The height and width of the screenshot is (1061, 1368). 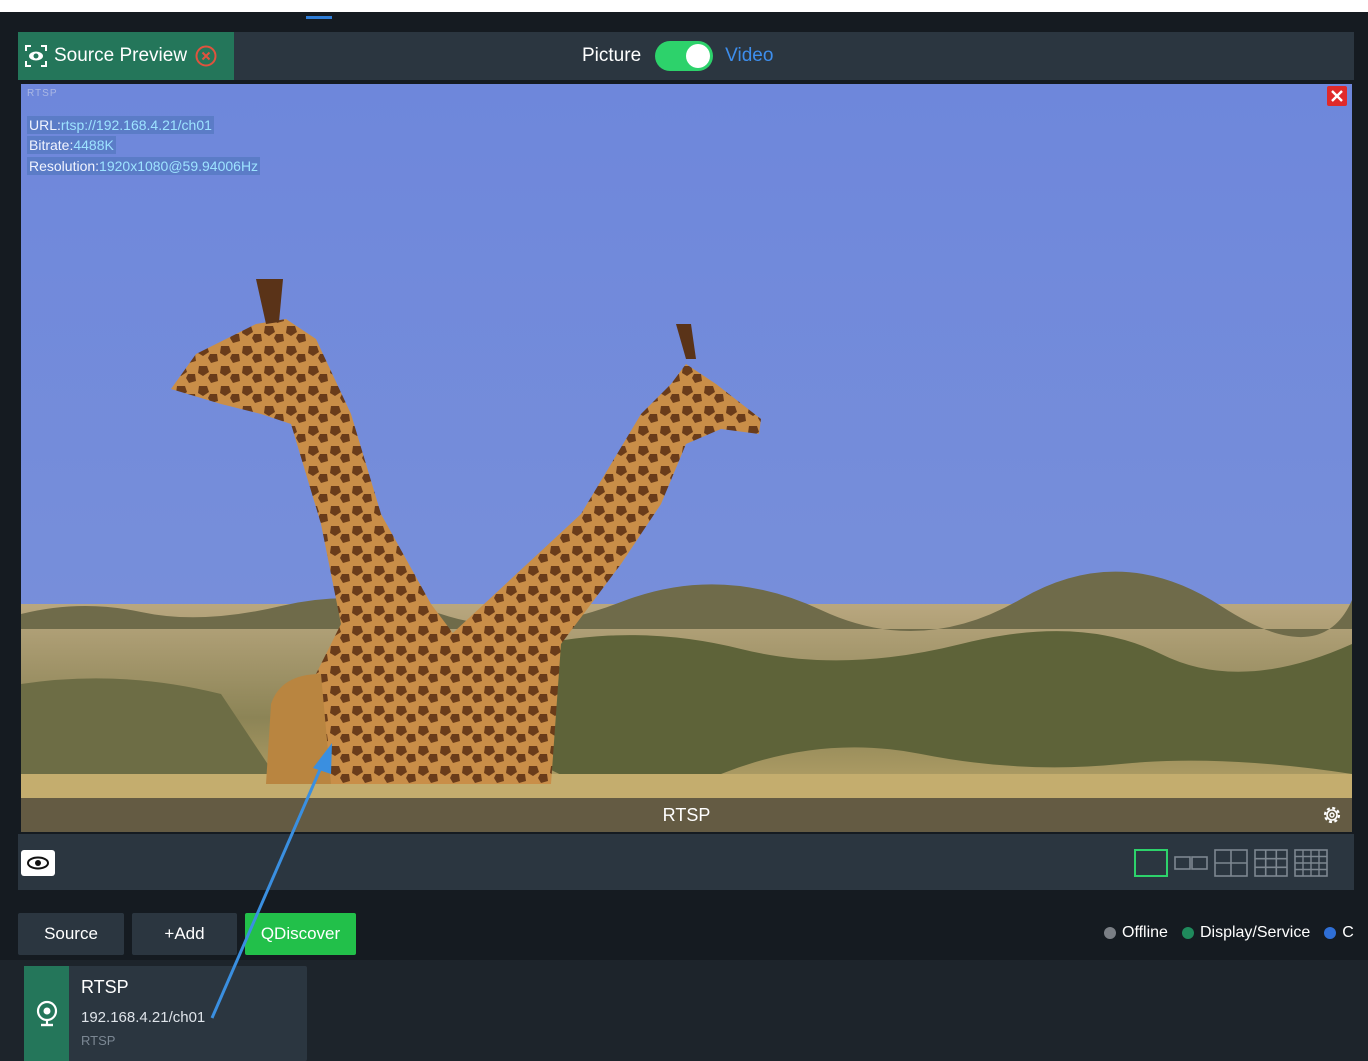 I want to click on source-card: RTSP 192.168.4.21/ch01 RTSP, so click(x=165, y=1013).